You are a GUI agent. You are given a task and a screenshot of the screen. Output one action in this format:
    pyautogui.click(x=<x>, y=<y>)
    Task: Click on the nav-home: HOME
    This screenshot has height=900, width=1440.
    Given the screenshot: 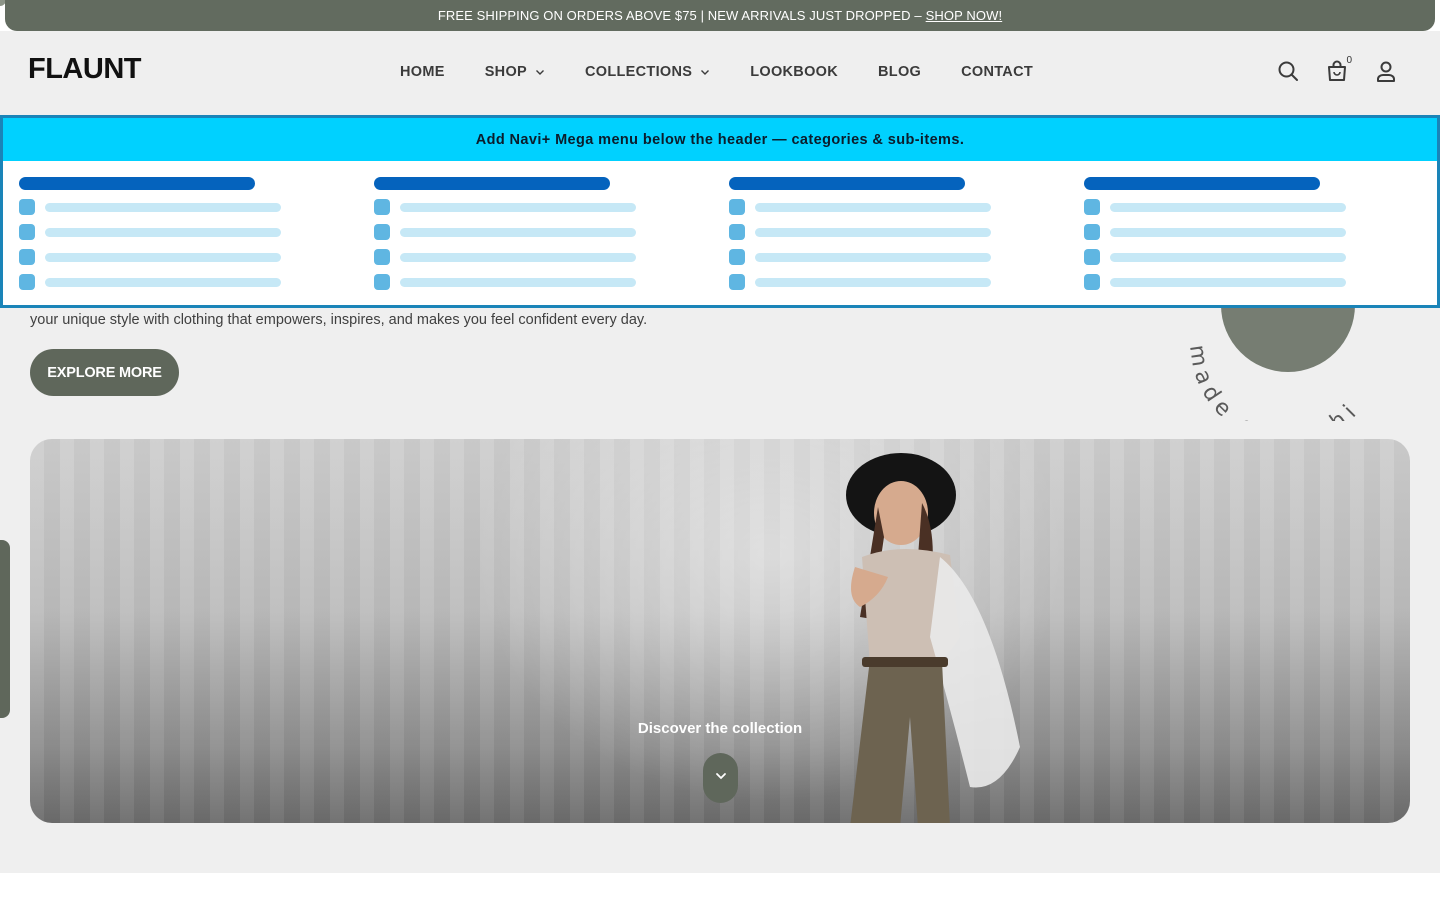 What is the action you would take?
    pyautogui.click(x=422, y=72)
    